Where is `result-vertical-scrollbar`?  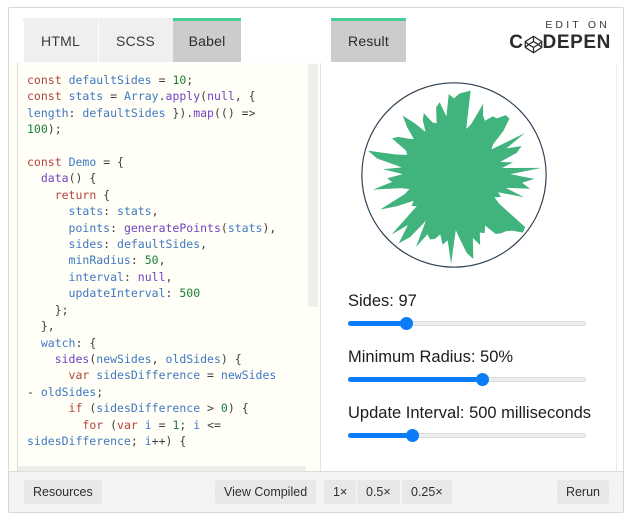
result-vertical-scrollbar is located at coordinates (619, 268).